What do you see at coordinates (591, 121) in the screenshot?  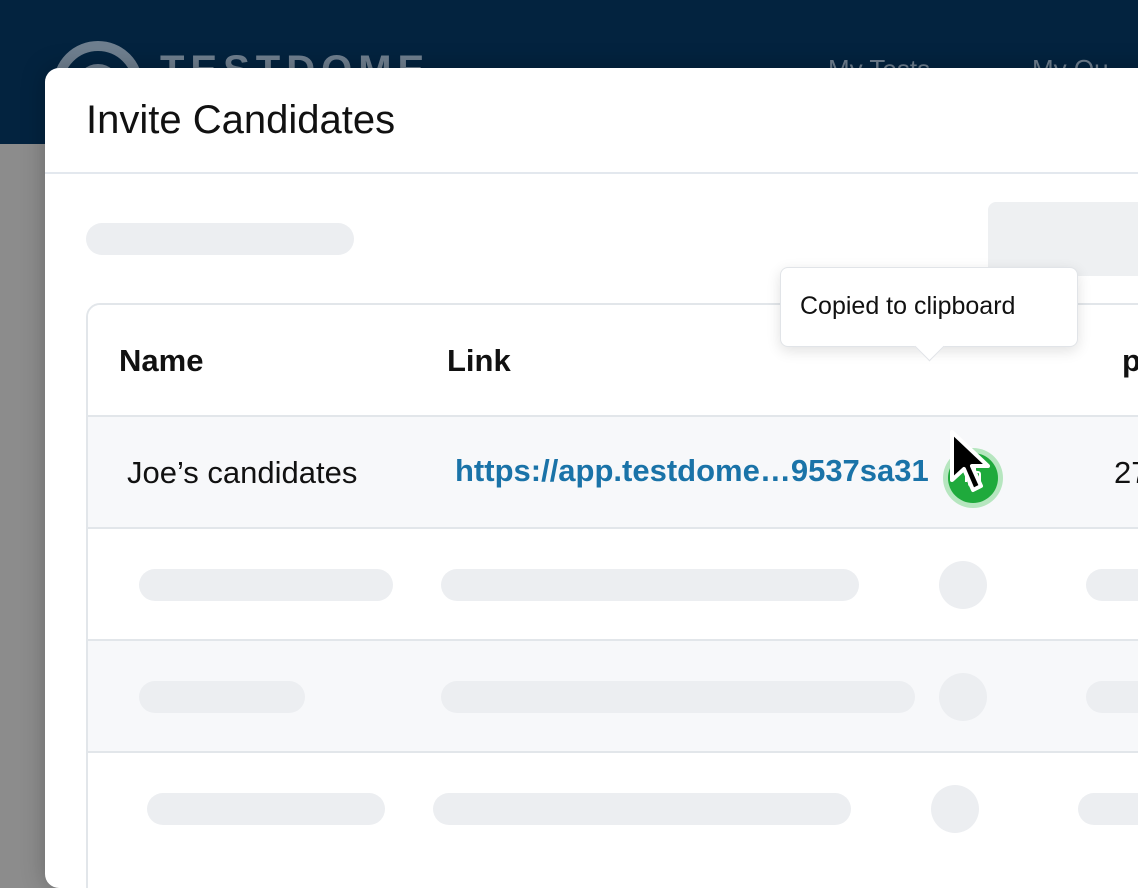 I see `modal-header: Invite Candidates` at bounding box center [591, 121].